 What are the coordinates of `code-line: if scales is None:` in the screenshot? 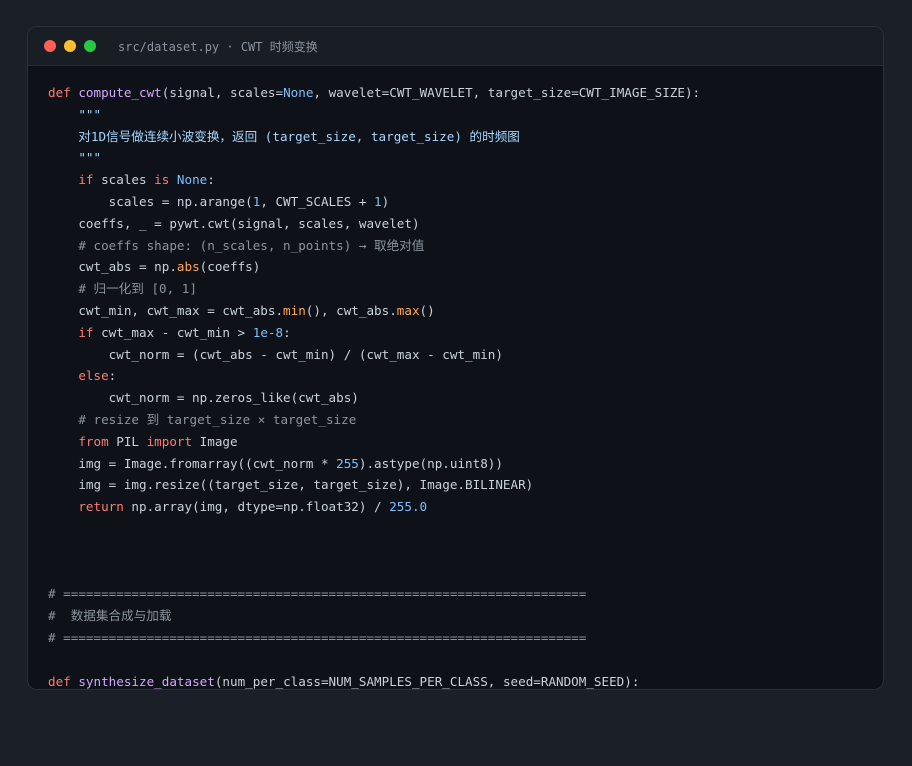 It's located at (455, 180).